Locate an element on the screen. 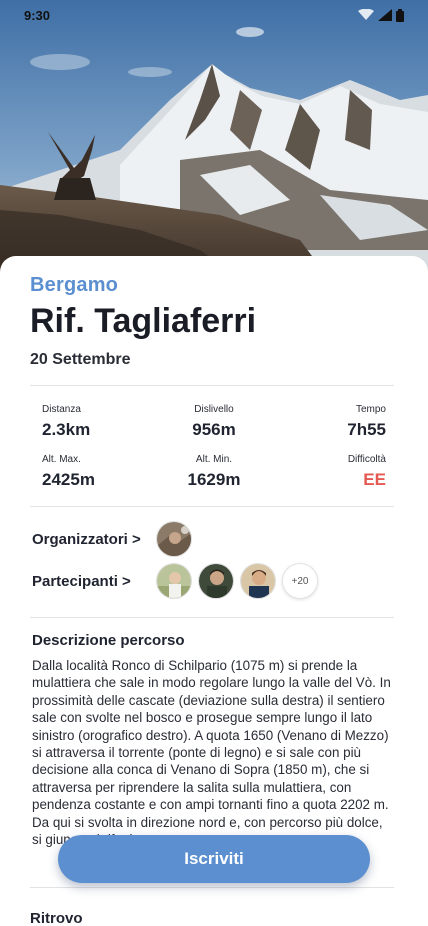  battery-icon is located at coordinates (400, 15).